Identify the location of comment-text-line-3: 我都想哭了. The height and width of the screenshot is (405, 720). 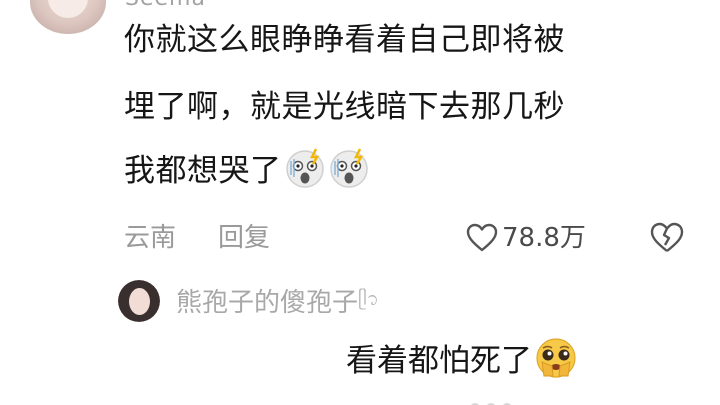
(247, 169).